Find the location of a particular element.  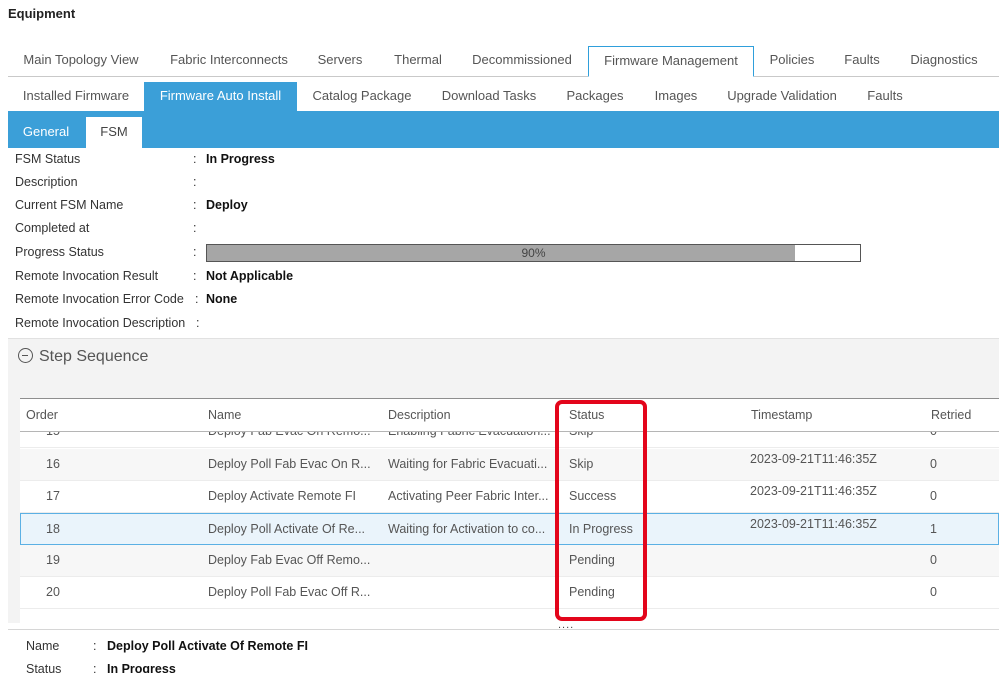

completed-at-label: Completed at is located at coordinates (52, 228).